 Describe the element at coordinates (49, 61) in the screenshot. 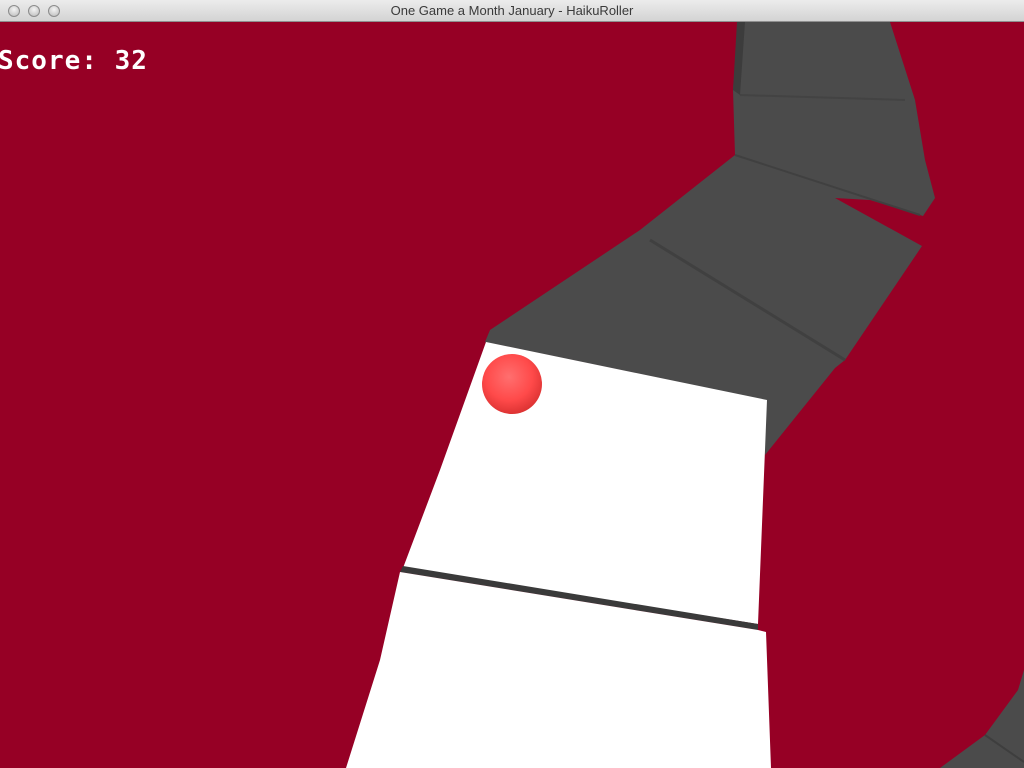

I see `score-label: Score:` at that location.